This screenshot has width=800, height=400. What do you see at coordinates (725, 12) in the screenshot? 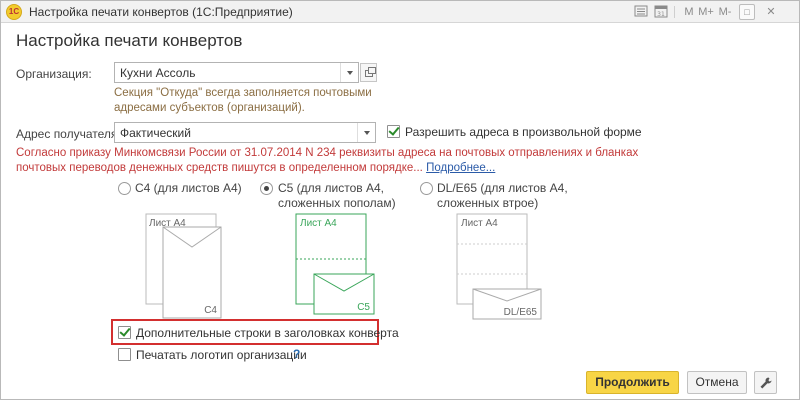
I see `m-minus-icon: M-` at bounding box center [725, 12].